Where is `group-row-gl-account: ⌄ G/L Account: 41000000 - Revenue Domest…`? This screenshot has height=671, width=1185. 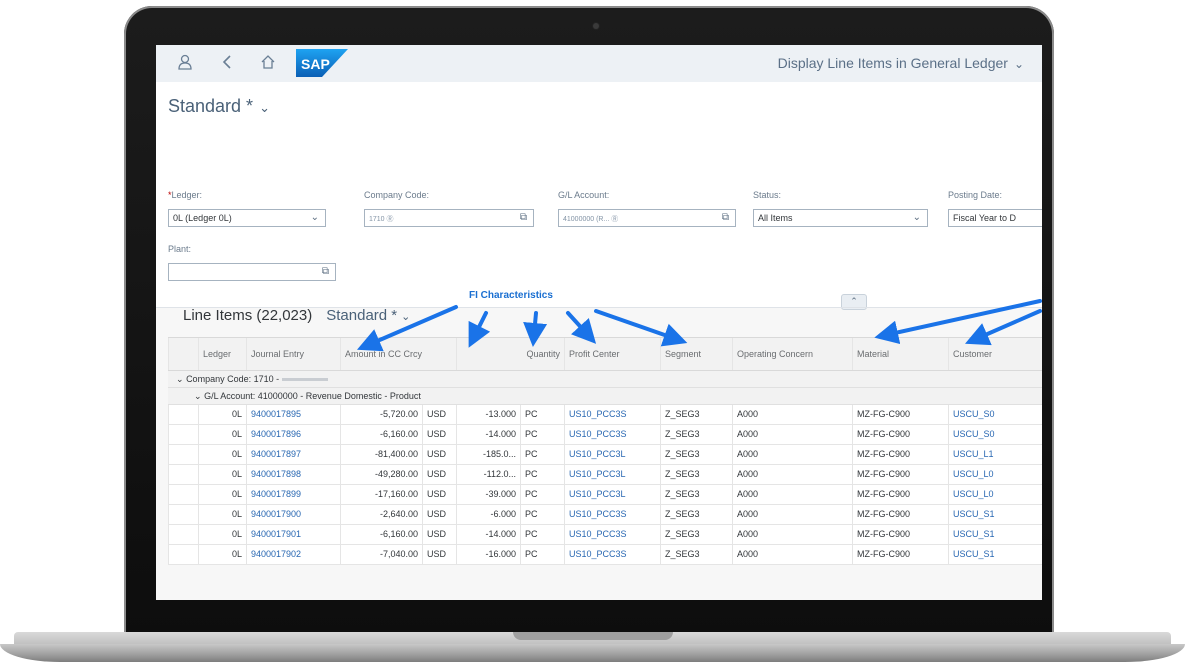
group-row-gl-account: ⌄ G/L Account: 41000000 - Revenue Domest… is located at coordinates (605, 396).